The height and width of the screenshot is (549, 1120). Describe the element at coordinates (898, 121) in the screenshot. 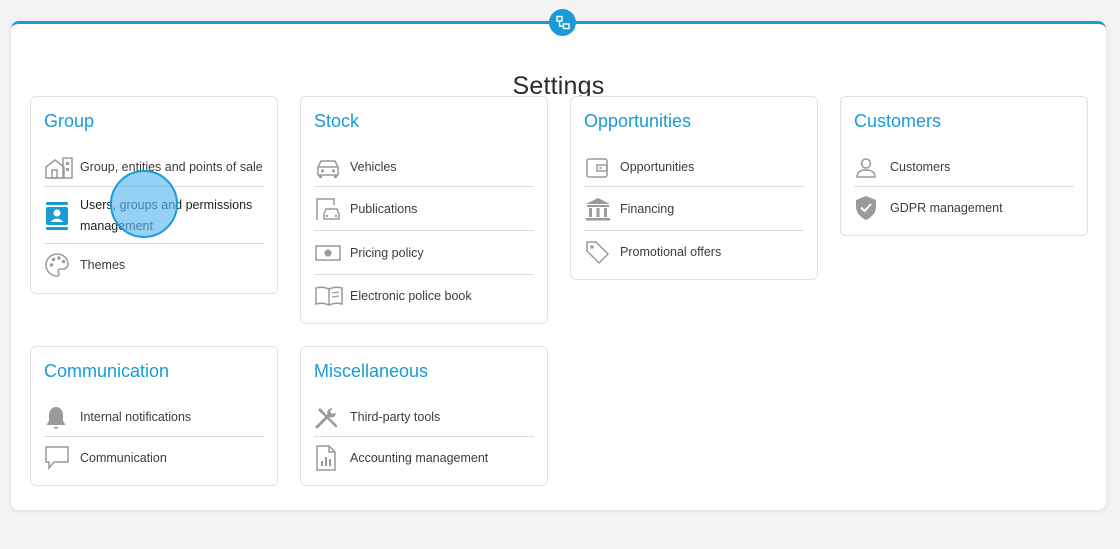

I see `card-title-customers: Customers` at that location.